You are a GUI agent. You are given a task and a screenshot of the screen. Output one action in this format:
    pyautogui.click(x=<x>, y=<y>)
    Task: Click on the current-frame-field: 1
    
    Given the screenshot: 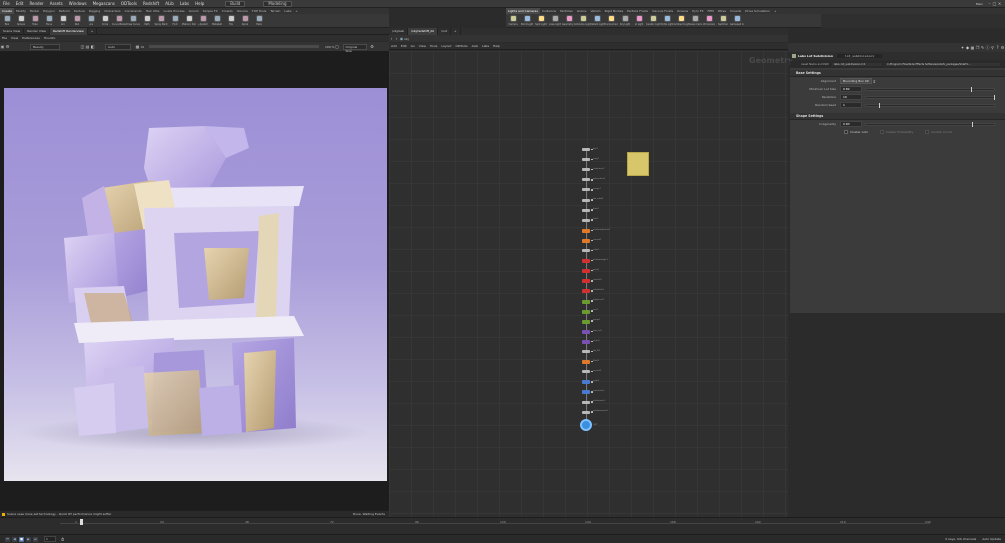 What is the action you would take?
    pyautogui.click(x=50, y=539)
    